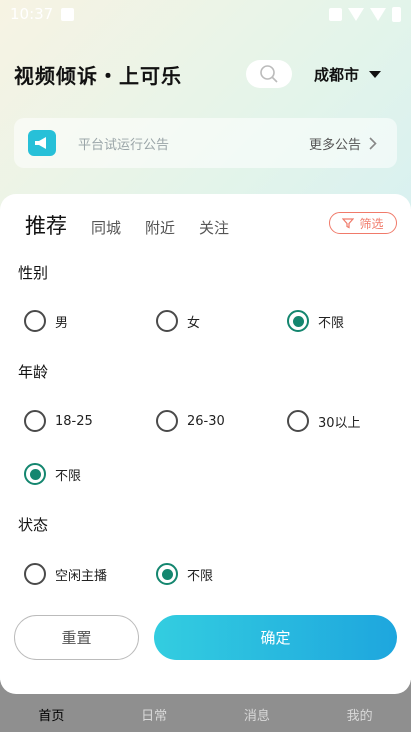  I want to click on age-option-26-30: 26-30, so click(190, 421).